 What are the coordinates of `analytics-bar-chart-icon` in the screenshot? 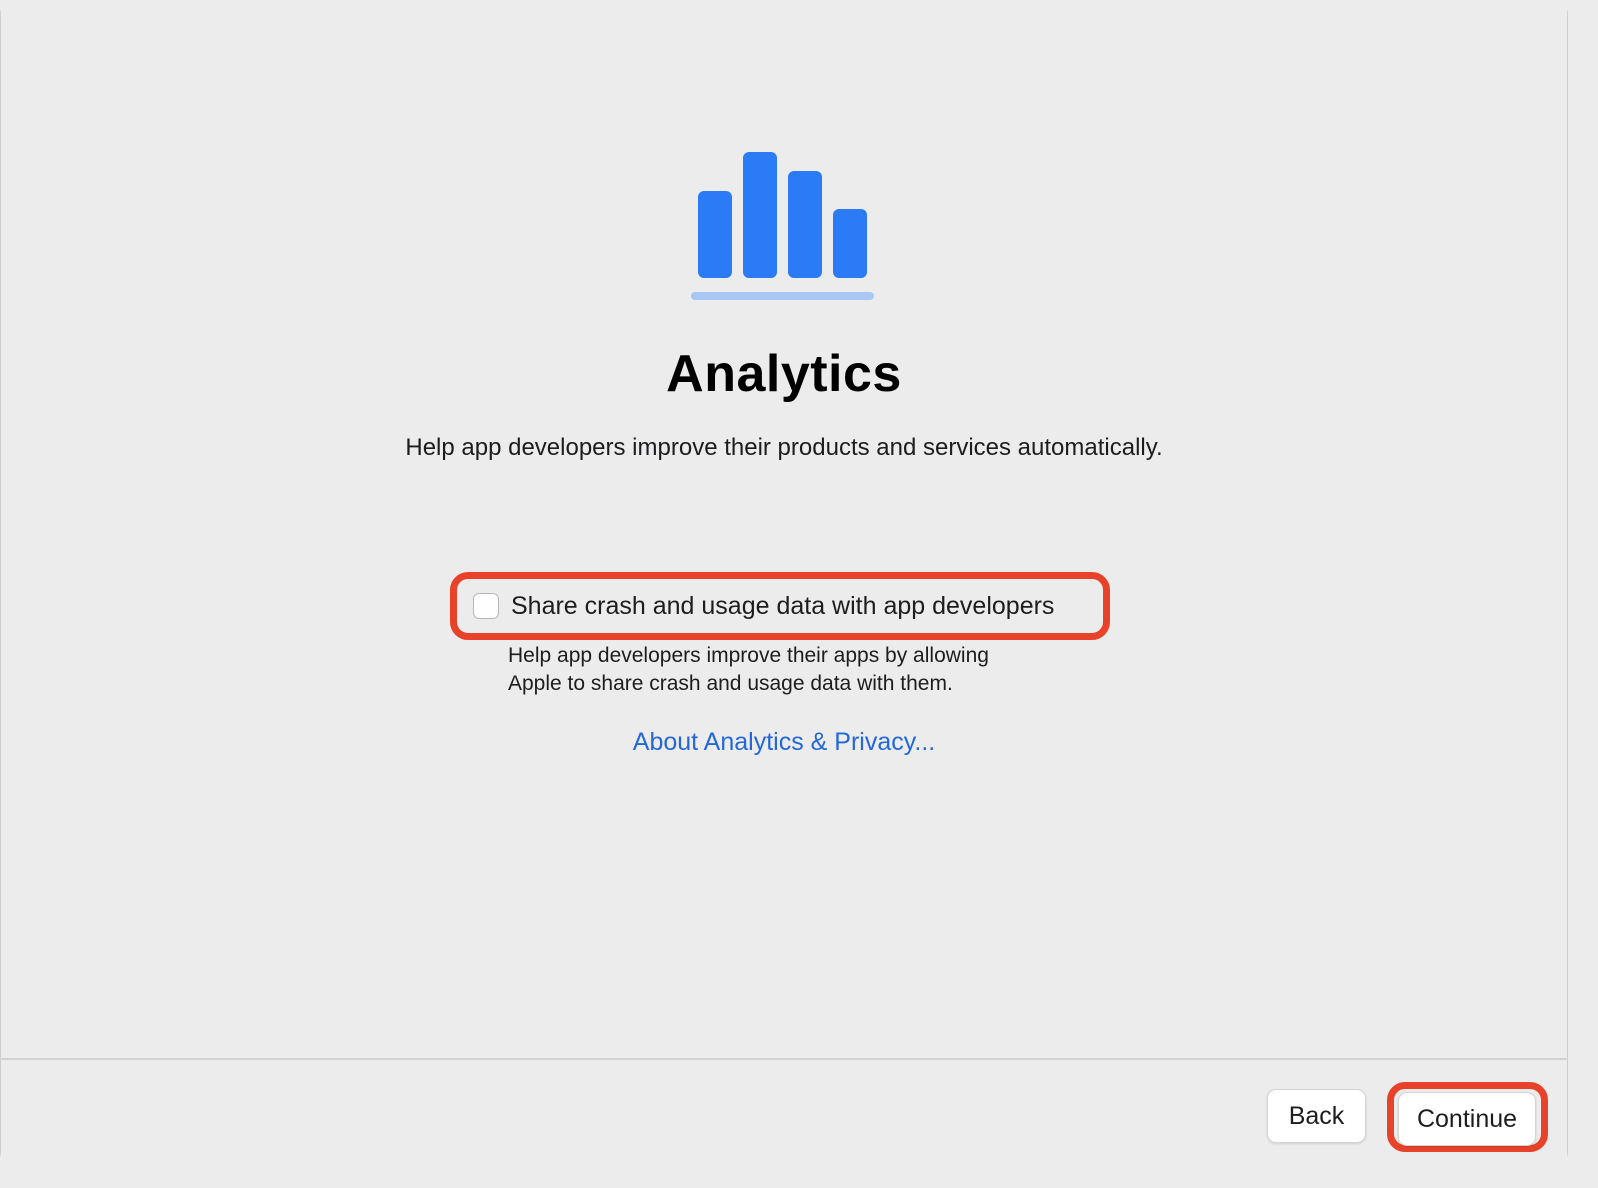 It's located at (782, 226).